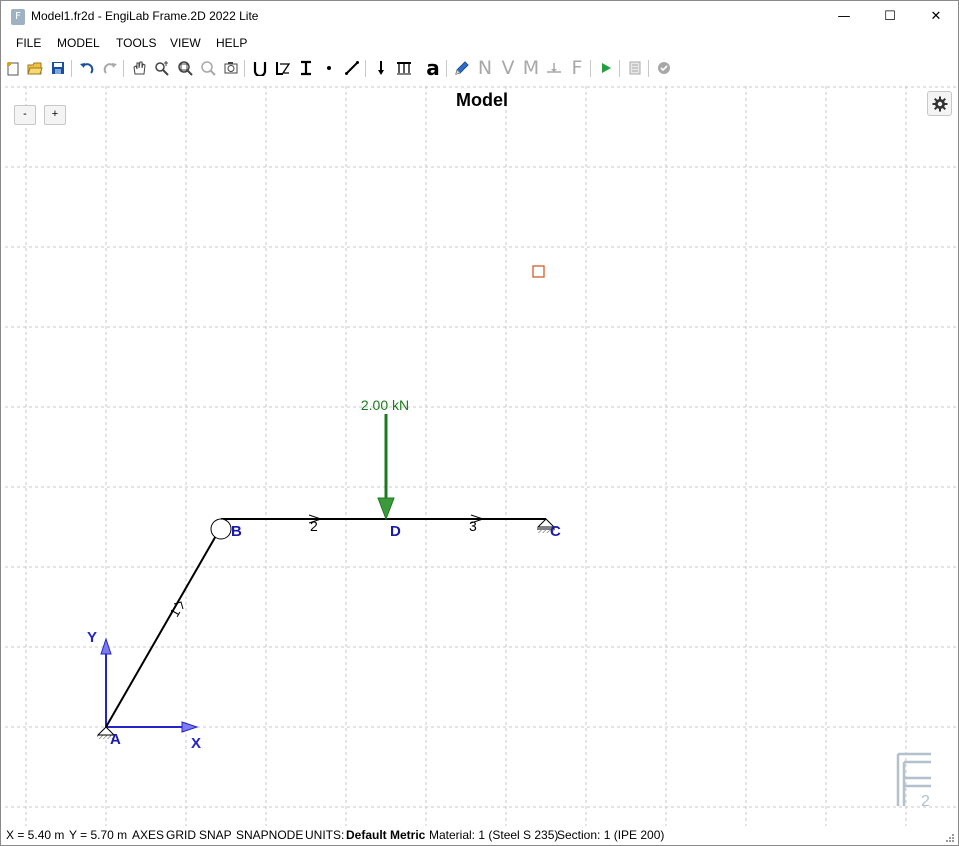 The width and height of the screenshot is (959, 846). Describe the element at coordinates (395, 531) in the screenshot. I see `node-label-d: D` at that location.